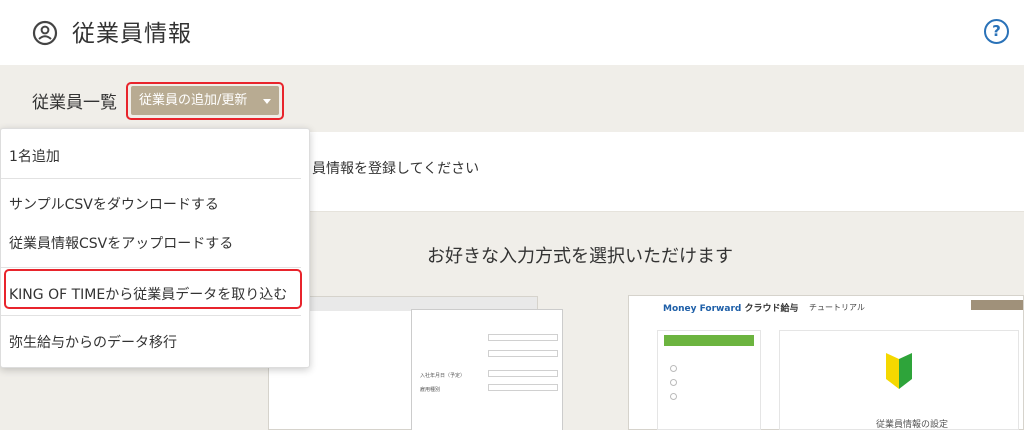 Image resolution: width=1024 pixels, height=430 pixels. I want to click on brand-product-text: クラウド給与, so click(771, 309).